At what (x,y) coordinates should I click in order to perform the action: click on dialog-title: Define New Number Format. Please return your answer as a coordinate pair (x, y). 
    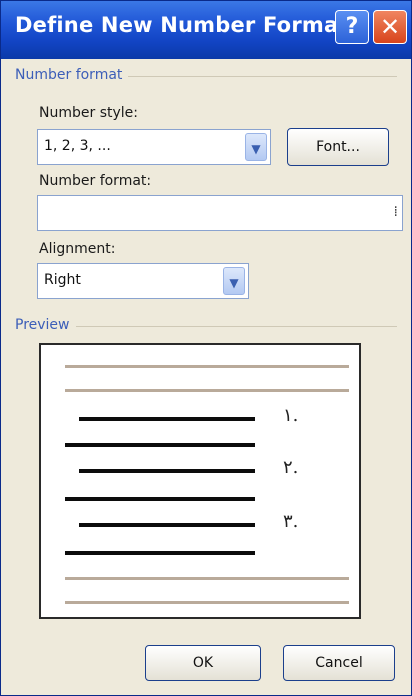
    Looking at the image, I should click on (182, 25).